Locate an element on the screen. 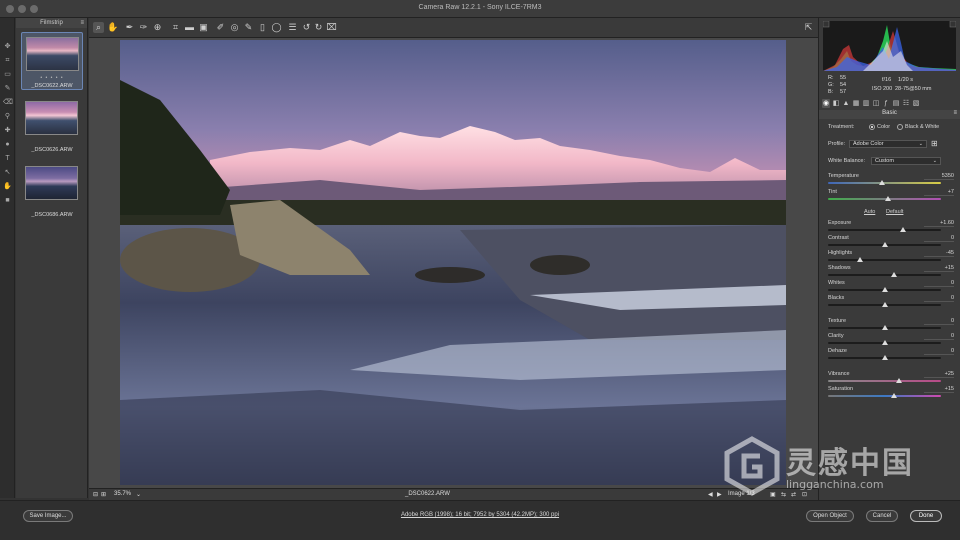  slider-value-highlights: -45 is located at coordinates (939, 253).